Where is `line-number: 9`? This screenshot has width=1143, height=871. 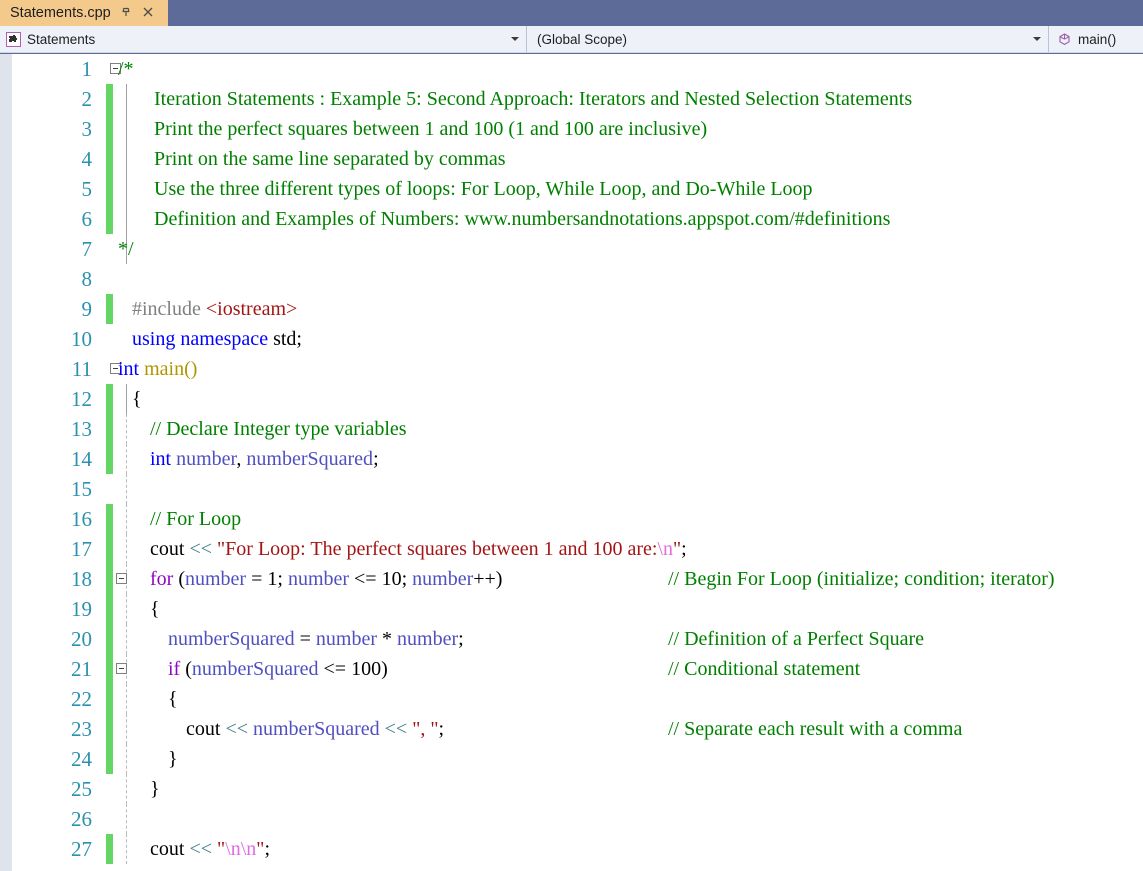
line-number: 9 is located at coordinates (87, 309).